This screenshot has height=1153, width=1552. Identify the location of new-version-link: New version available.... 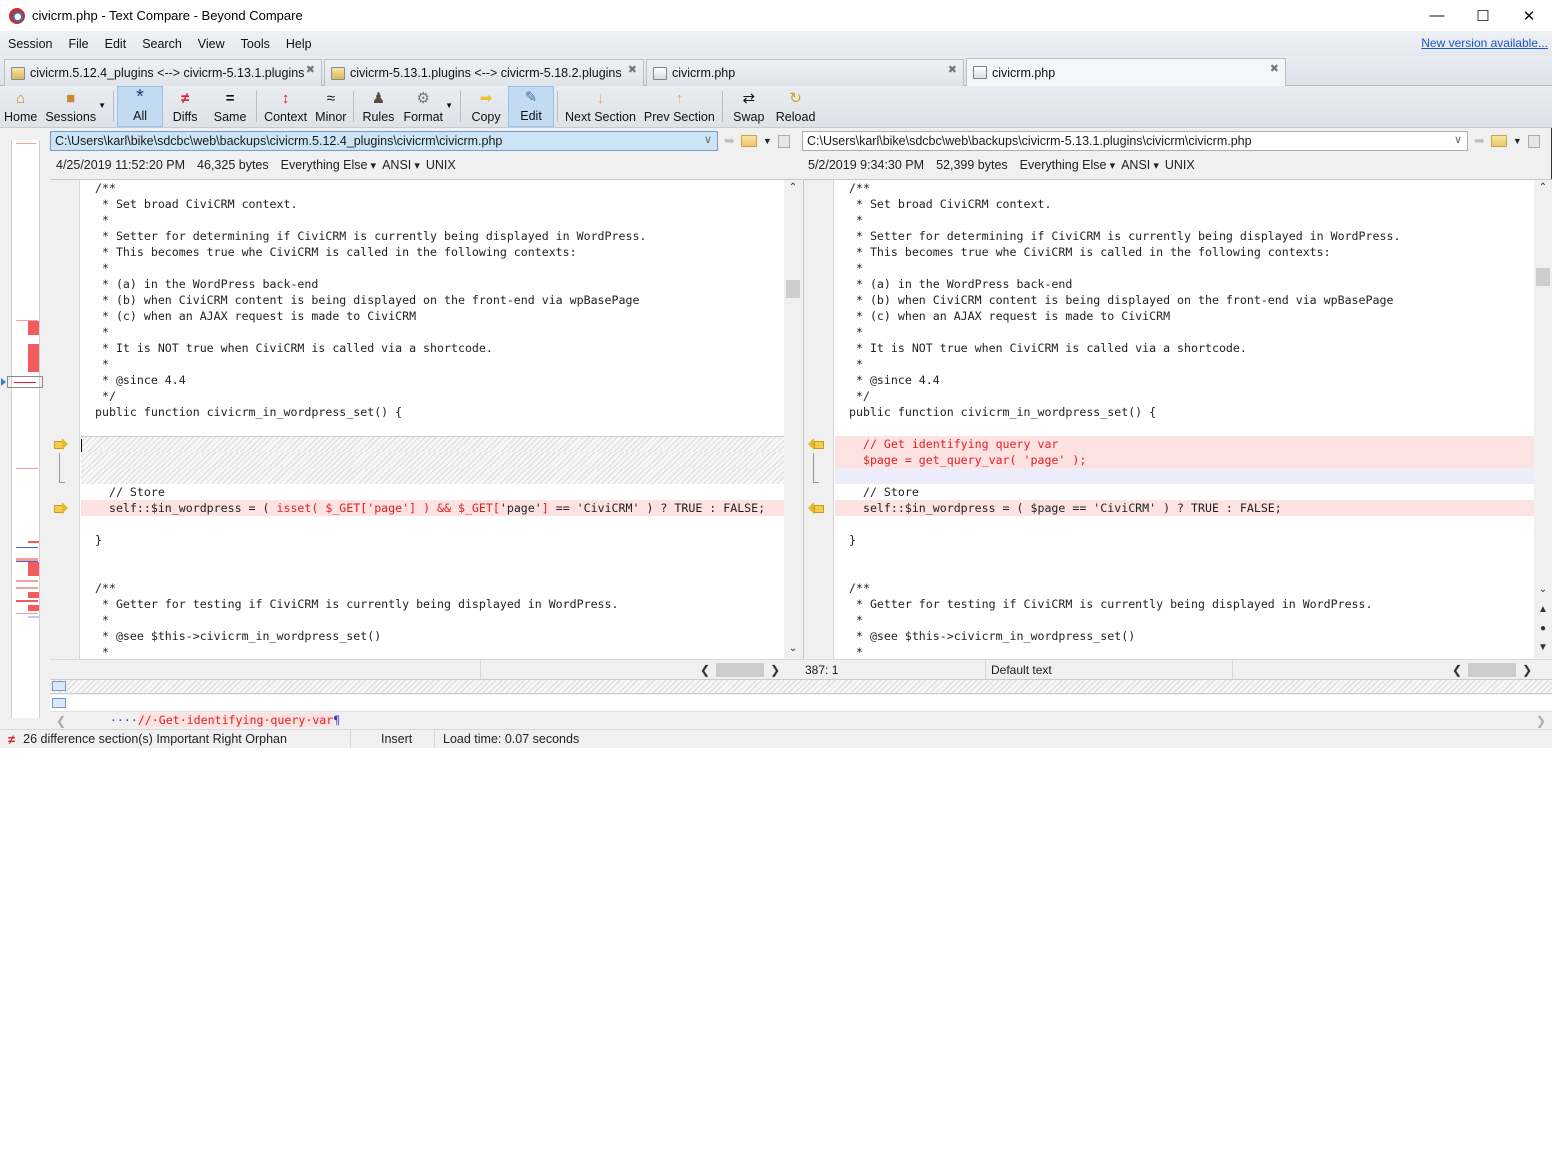
(1484, 43).